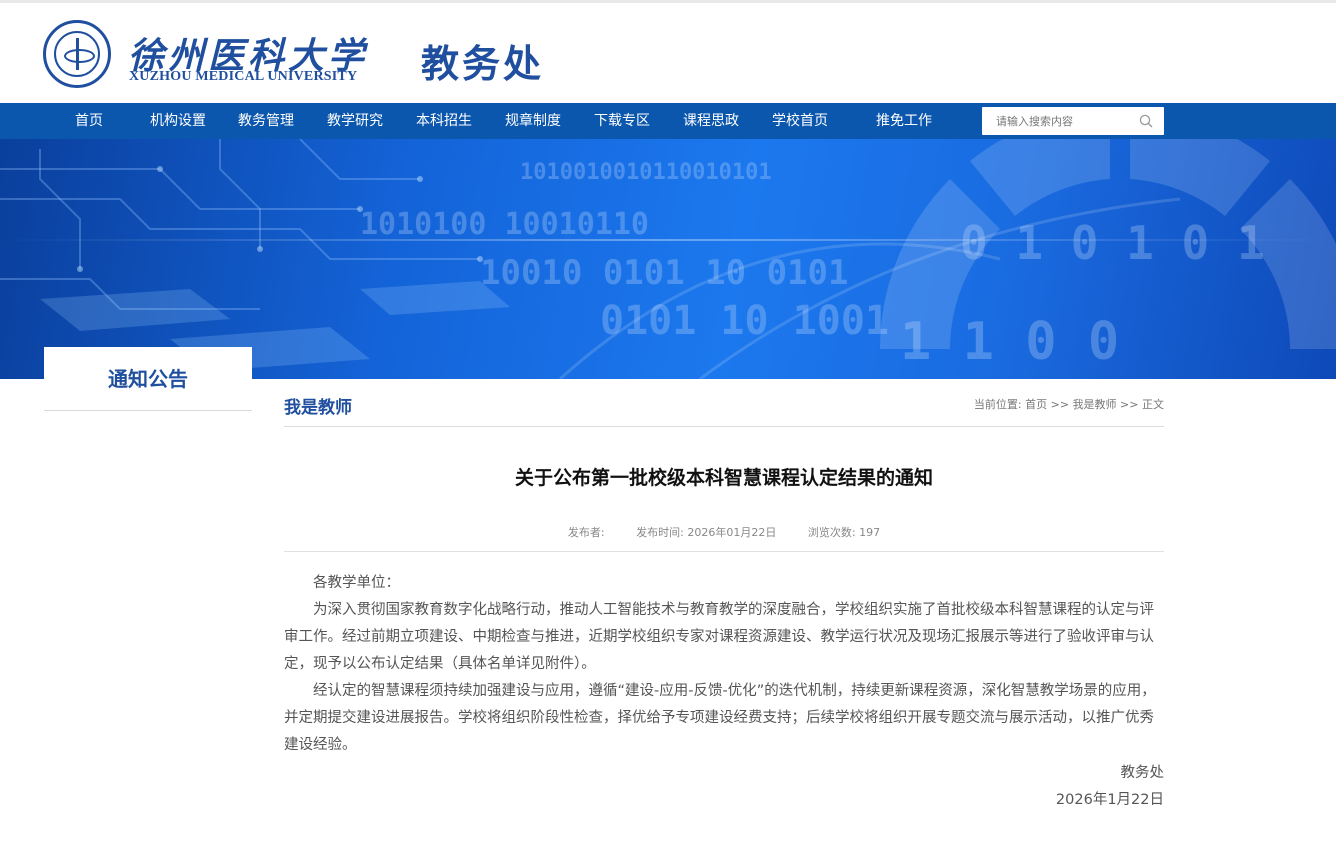  I want to click on meta-divider, so click(724, 551).